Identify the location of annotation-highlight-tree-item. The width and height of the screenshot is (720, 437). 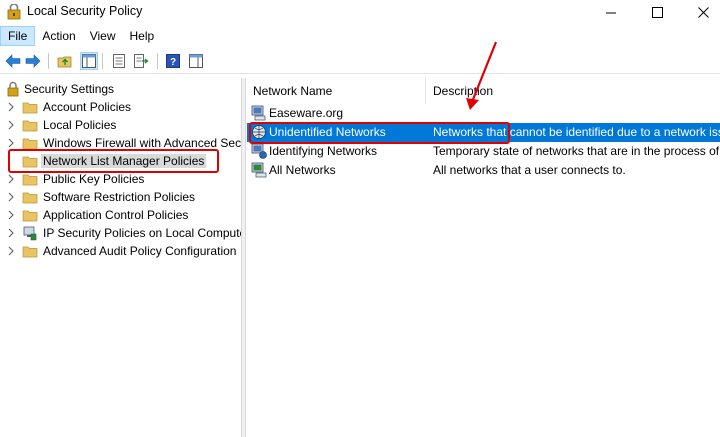
(113, 161).